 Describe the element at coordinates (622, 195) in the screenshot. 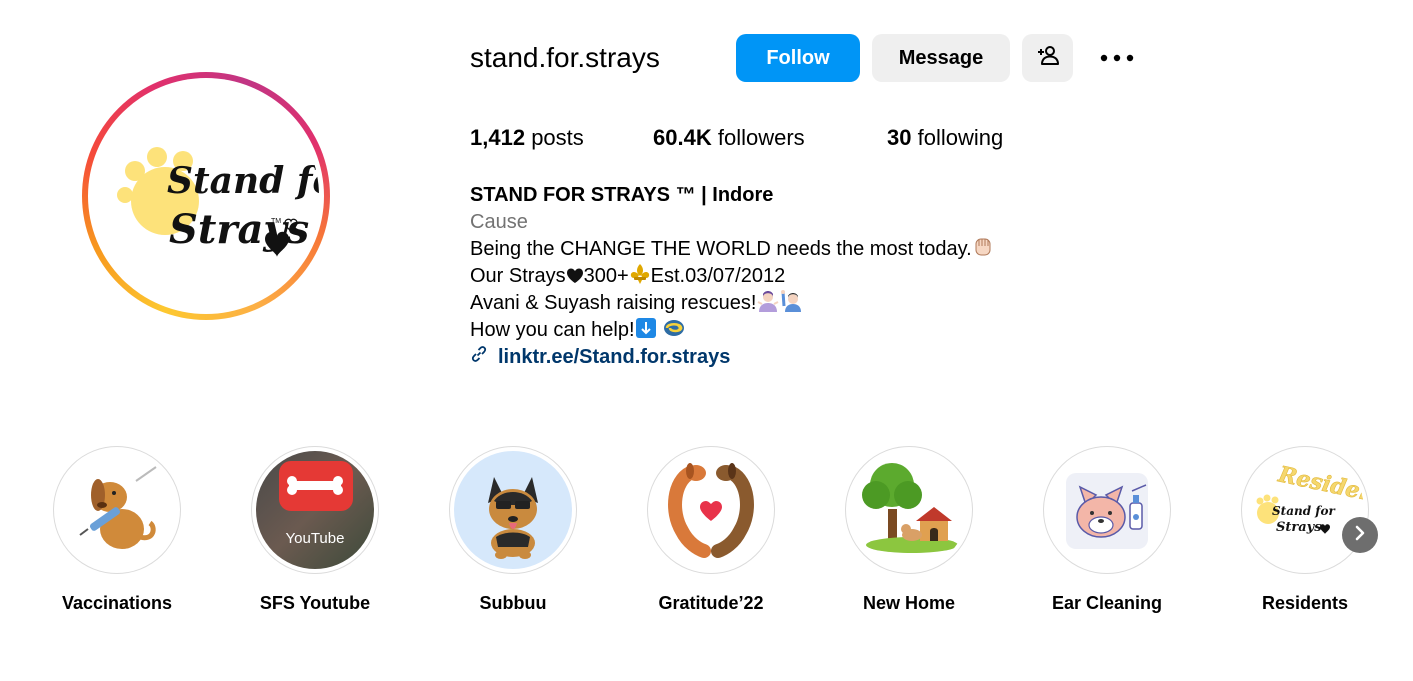

I see `profile-full-name: STAND FOR STRAYS ™ | Indore` at that location.